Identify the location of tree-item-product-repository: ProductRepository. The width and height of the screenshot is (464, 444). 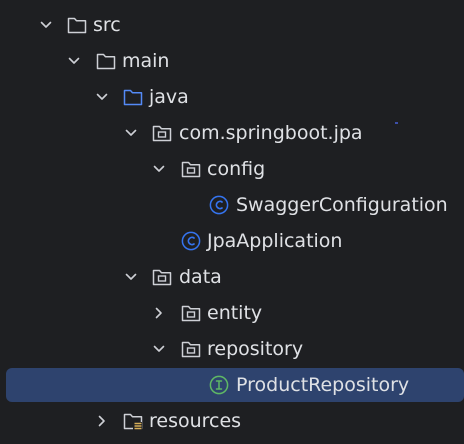
(232, 385).